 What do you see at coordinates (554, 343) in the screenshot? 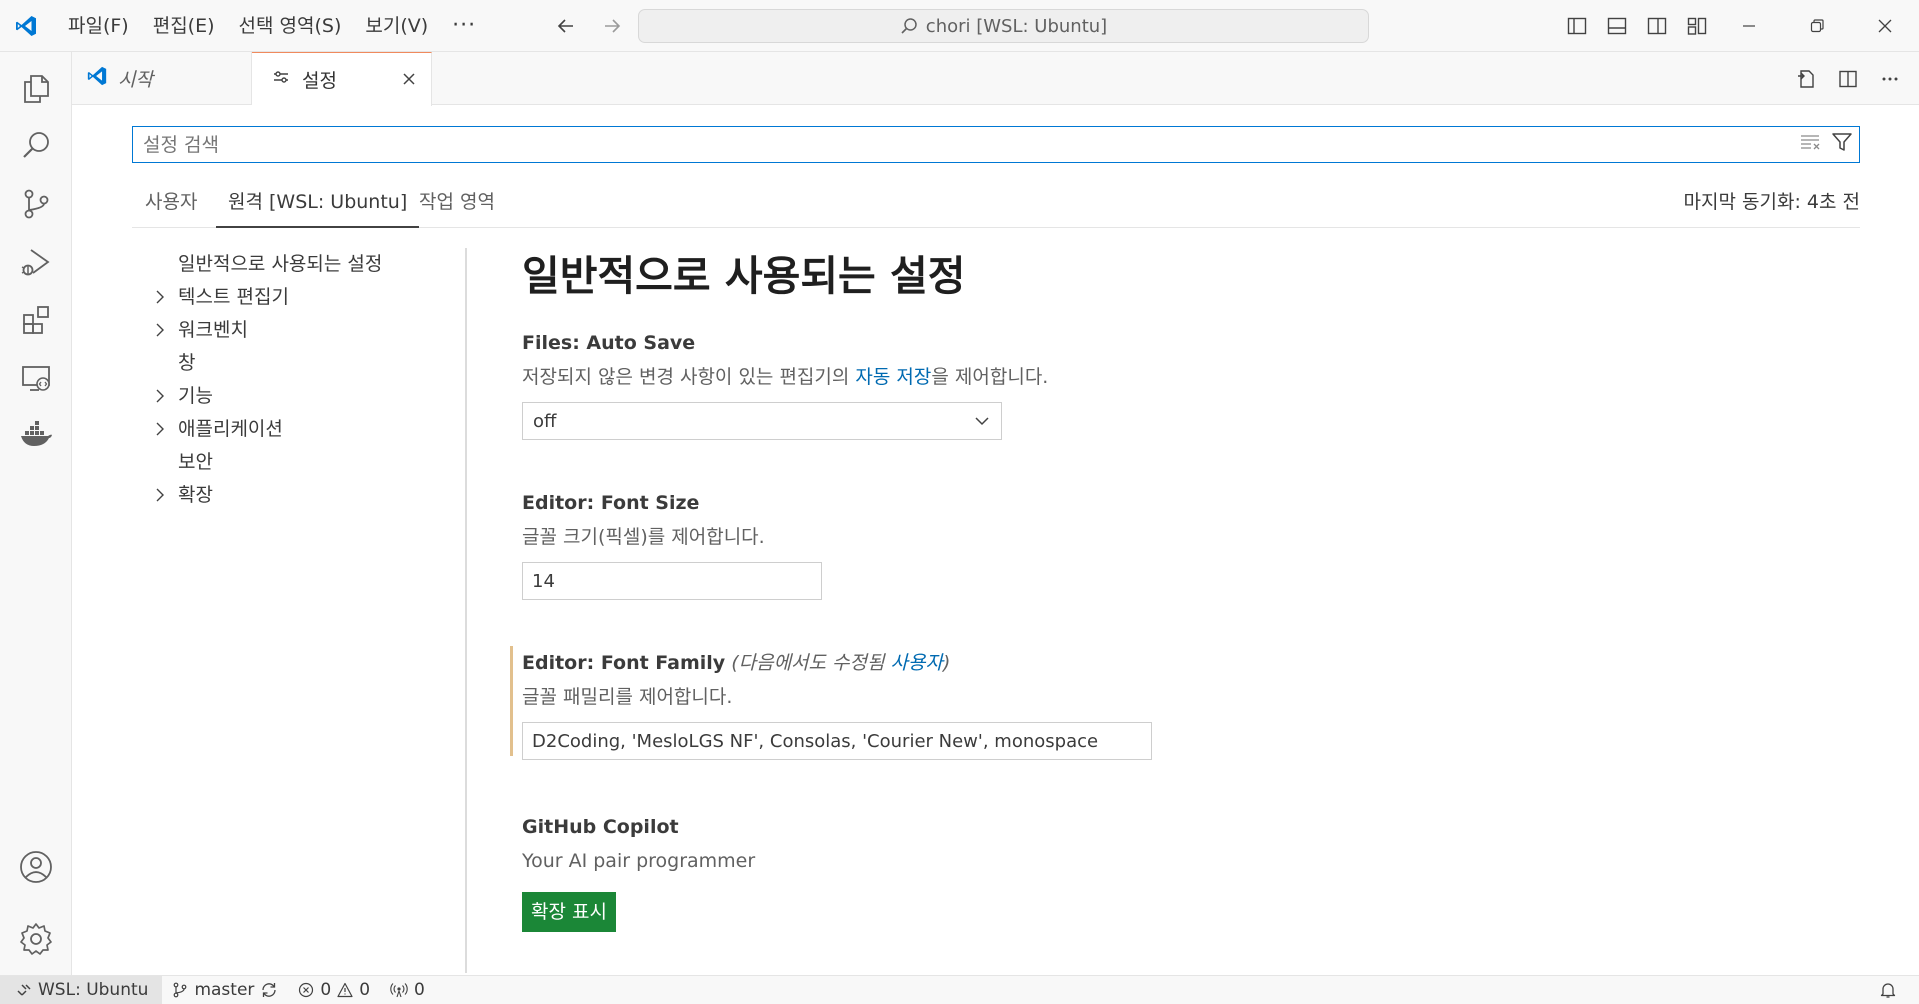
I see `setting-category: Files:` at bounding box center [554, 343].